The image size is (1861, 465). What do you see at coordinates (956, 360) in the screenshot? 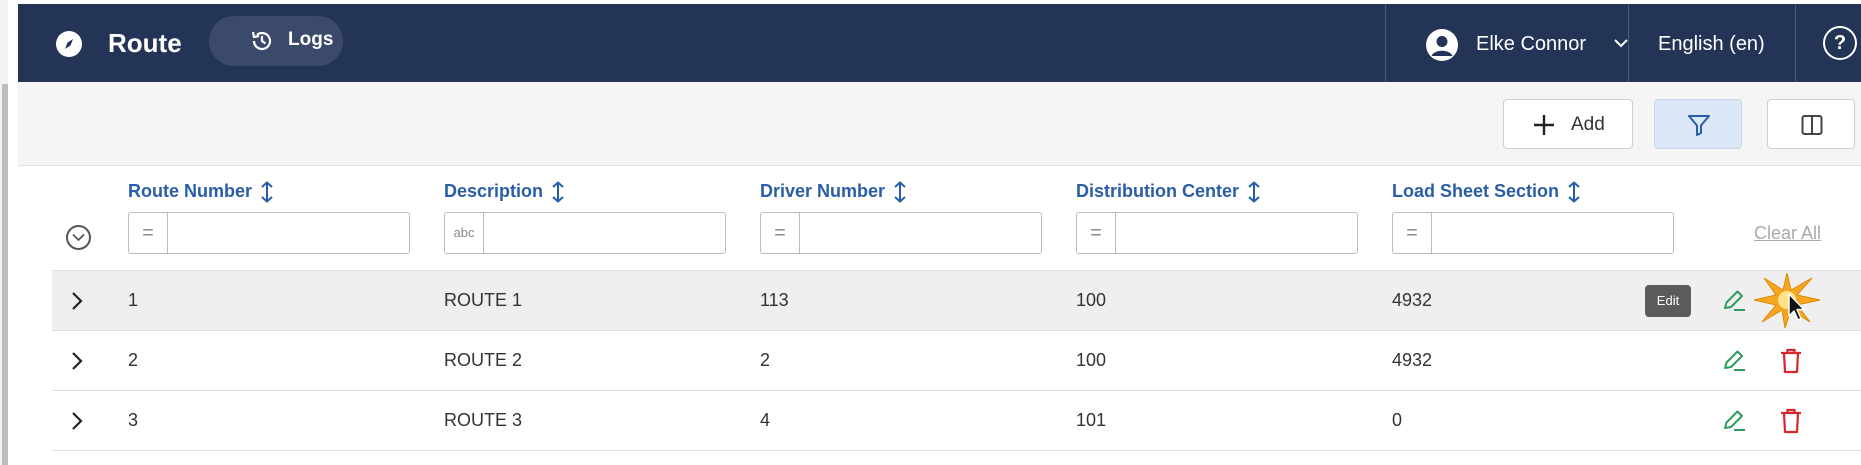
I see `table-row: 2 ROUTE 2 2 100 4932` at bounding box center [956, 360].